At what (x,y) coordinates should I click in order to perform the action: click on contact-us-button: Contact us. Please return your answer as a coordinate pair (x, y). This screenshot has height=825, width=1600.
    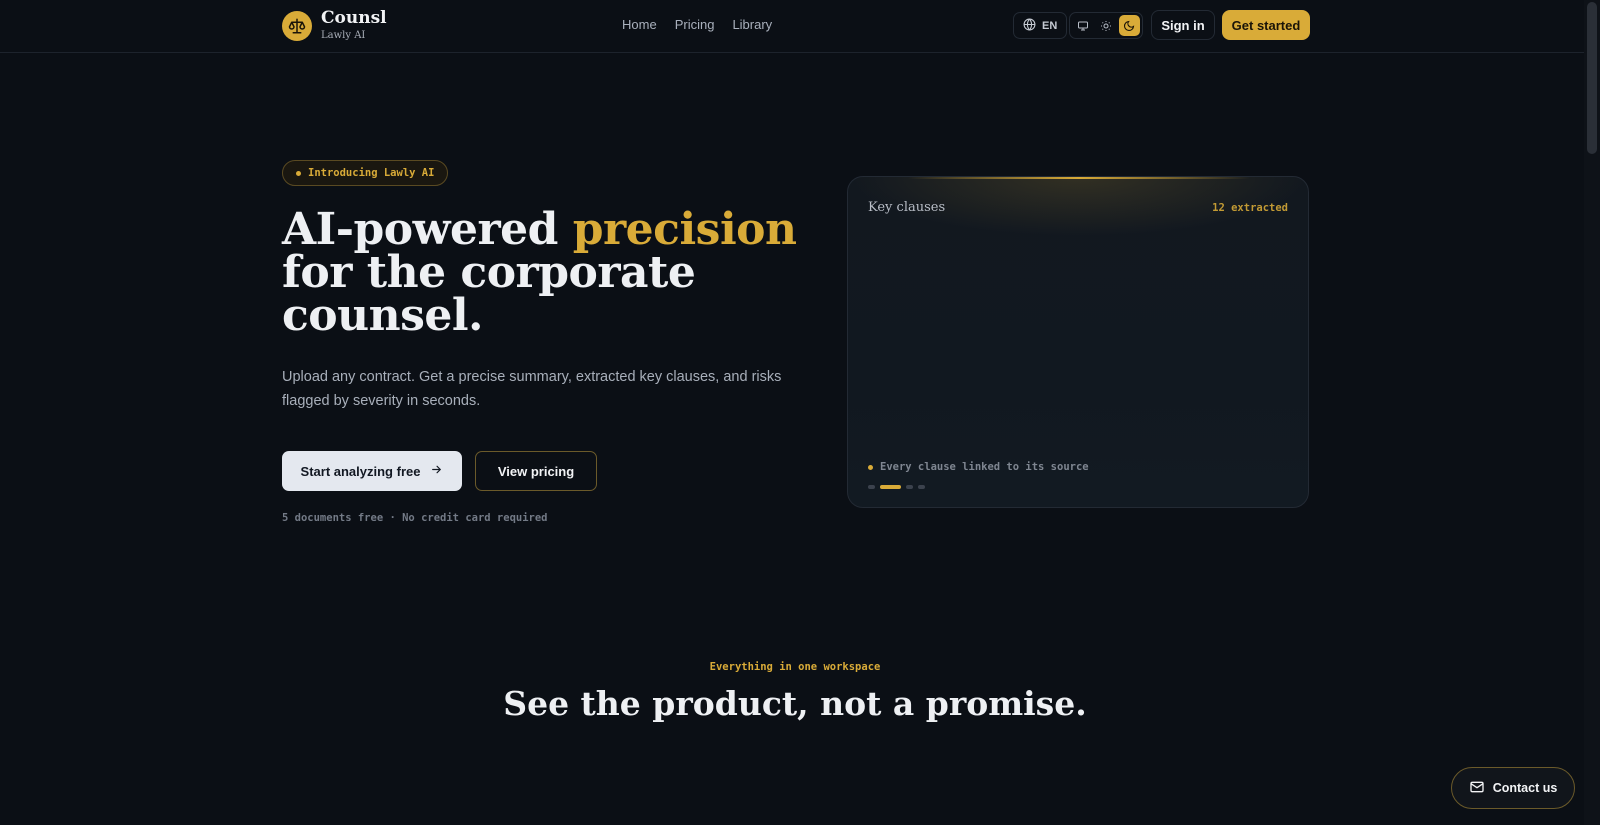
    Looking at the image, I should click on (1513, 788).